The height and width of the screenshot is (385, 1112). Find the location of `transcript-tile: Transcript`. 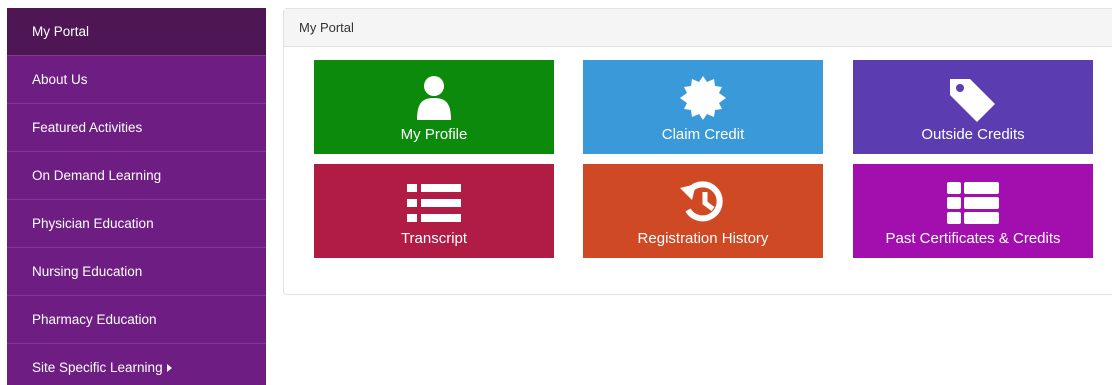

transcript-tile: Transcript is located at coordinates (434, 211).